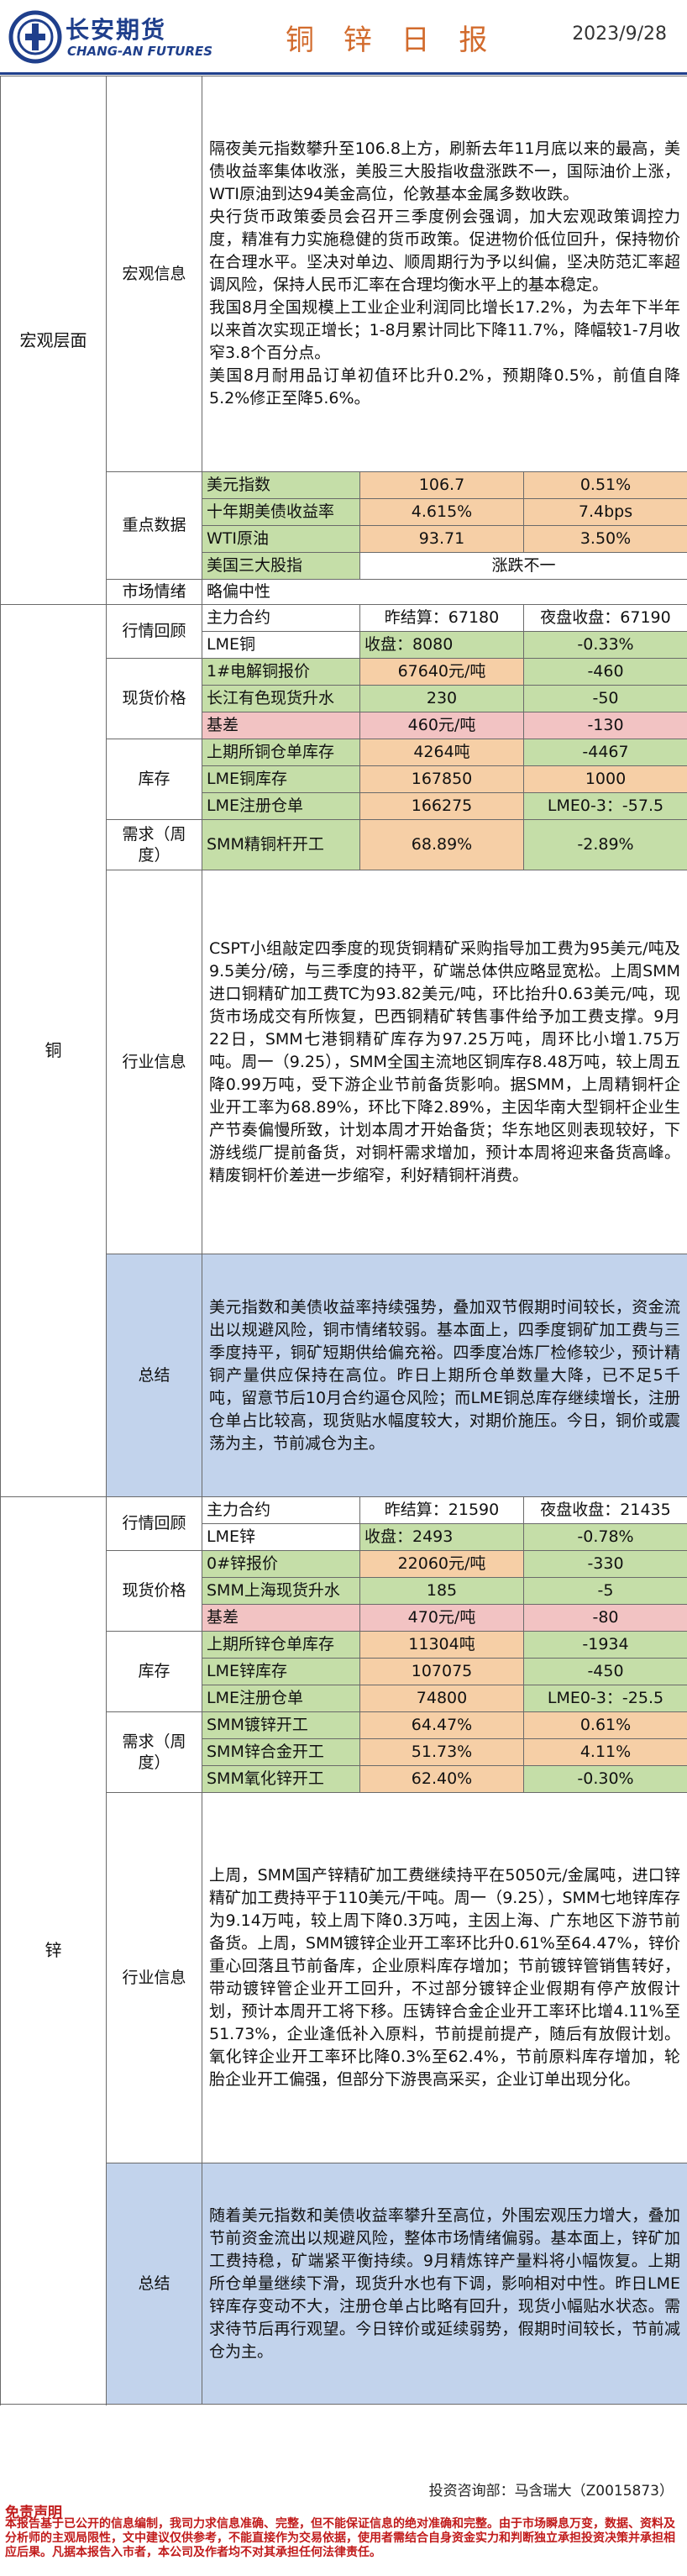 The width and height of the screenshot is (687, 2576). What do you see at coordinates (605, 618) in the screenshot?
I see `copper-review-v2: 夜盘收盘：67190` at bounding box center [605, 618].